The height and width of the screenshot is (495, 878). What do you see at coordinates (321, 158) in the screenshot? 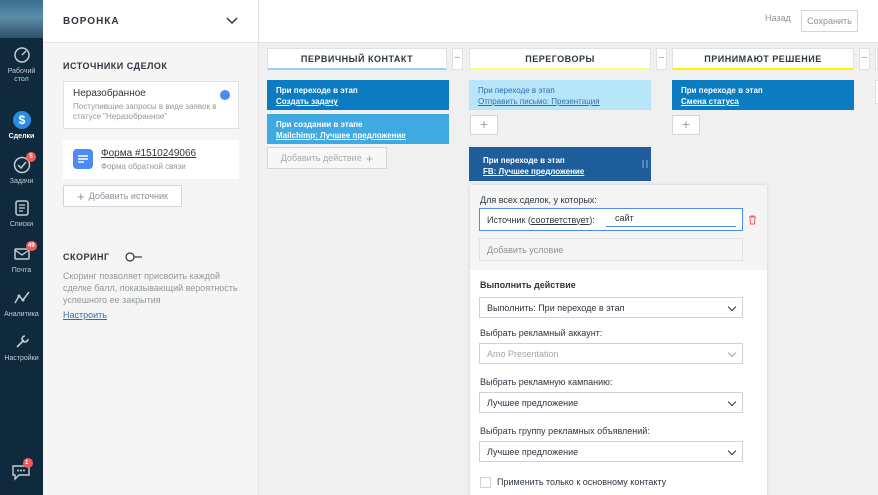
I see `add-action-label: Добавить действие` at bounding box center [321, 158].